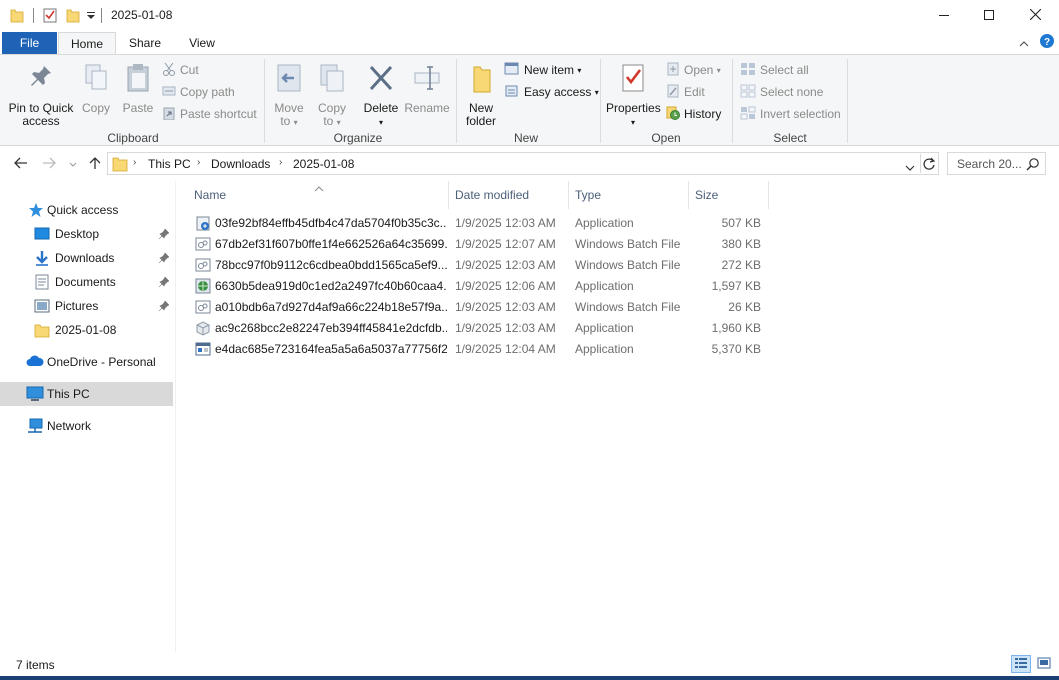  What do you see at coordinates (35, 362) in the screenshot?
I see `cloud-icon` at bounding box center [35, 362].